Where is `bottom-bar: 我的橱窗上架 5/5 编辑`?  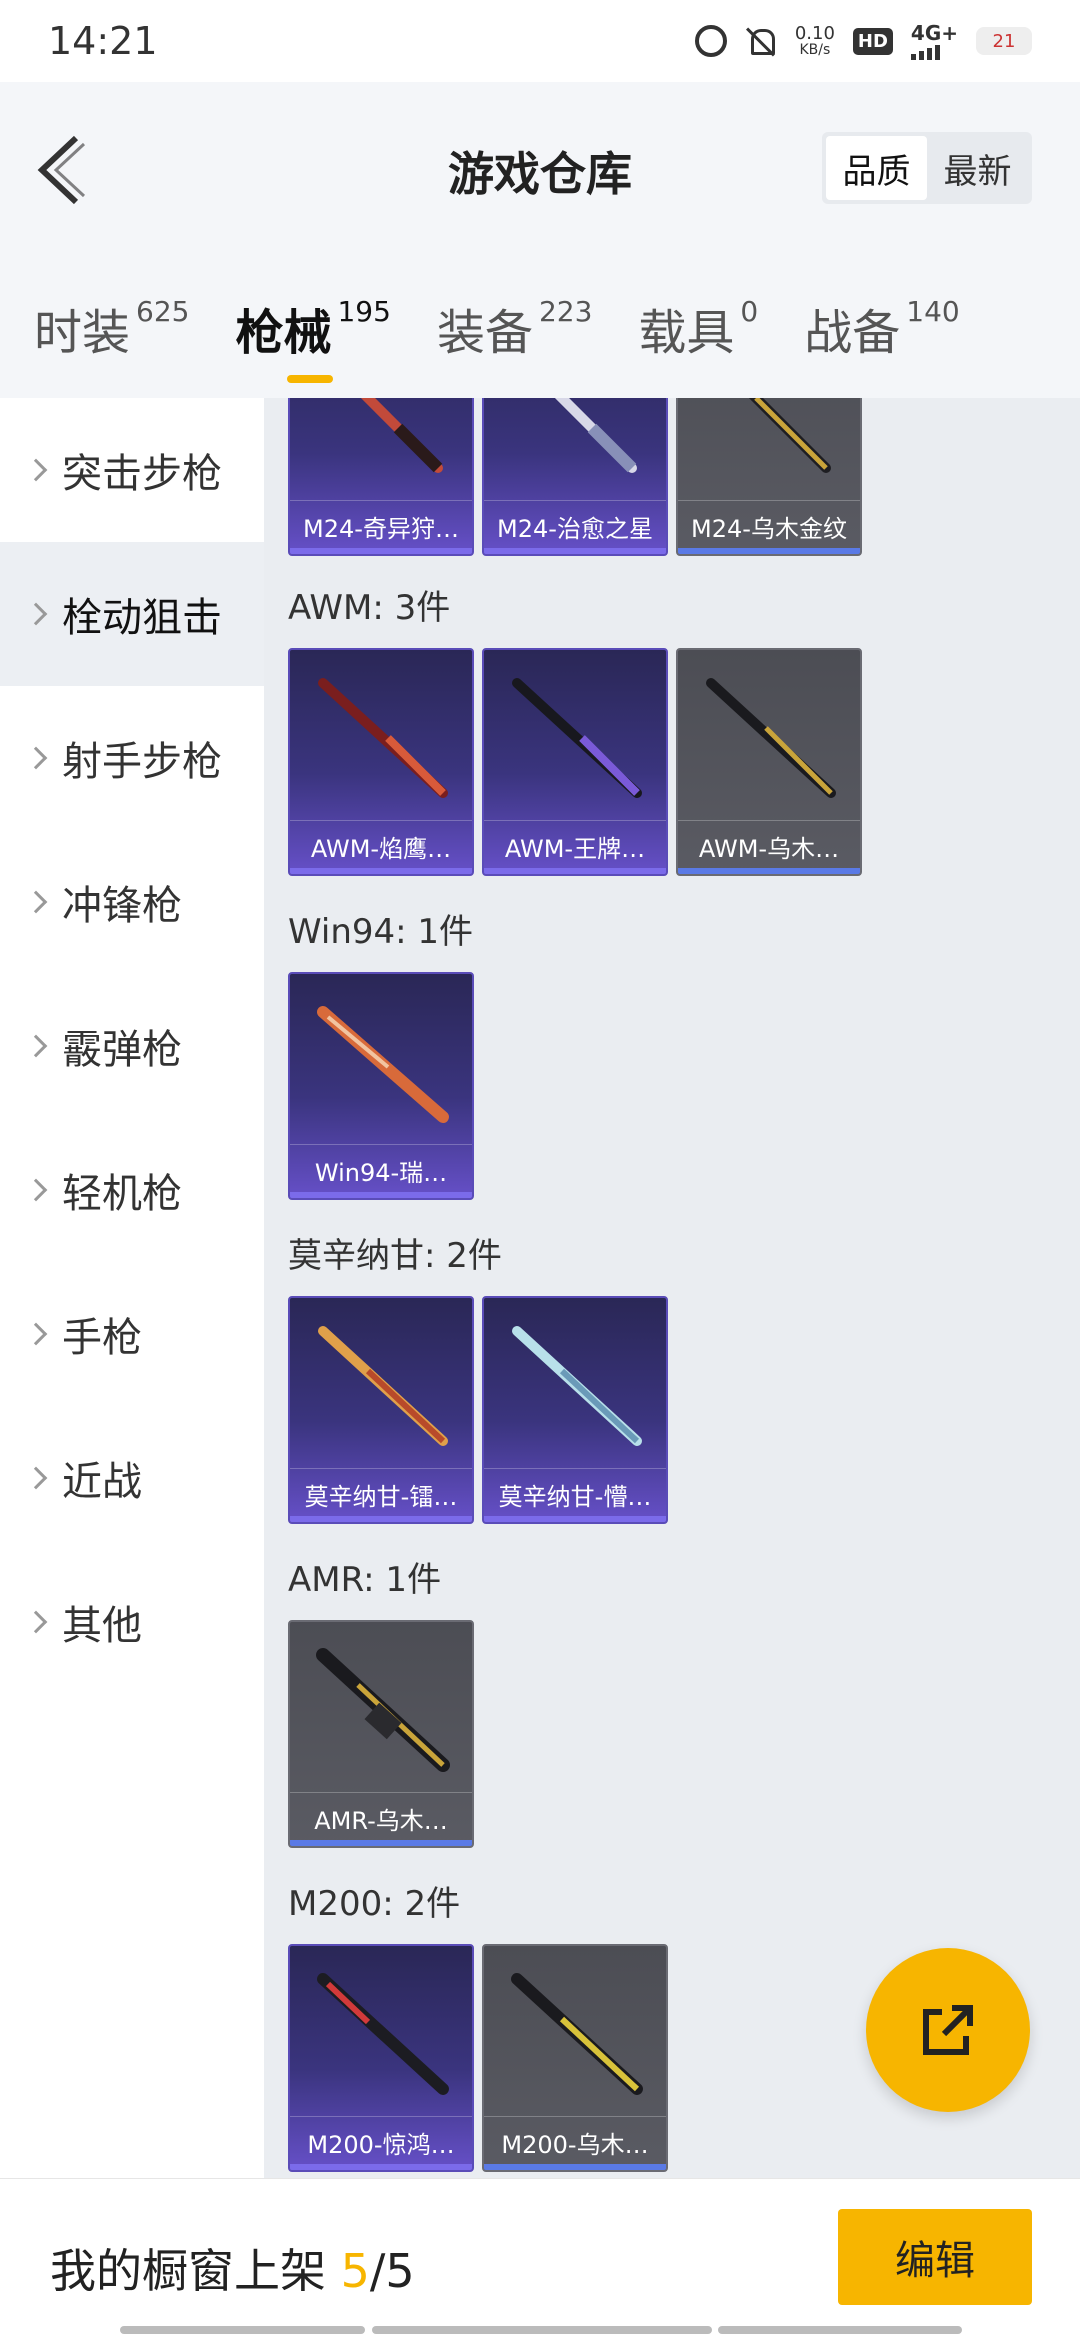
bottom-bar: 我的橱窗上架 5/5 编辑 is located at coordinates (540, 2259).